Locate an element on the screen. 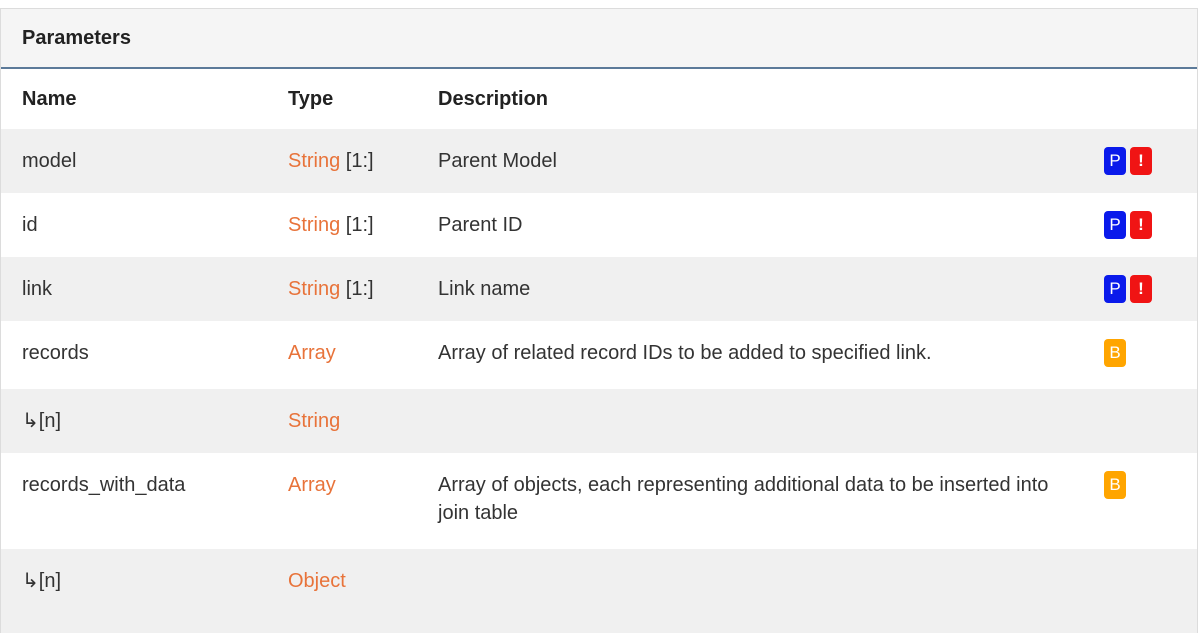  param-description: Parent ID is located at coordinates (760, 225).